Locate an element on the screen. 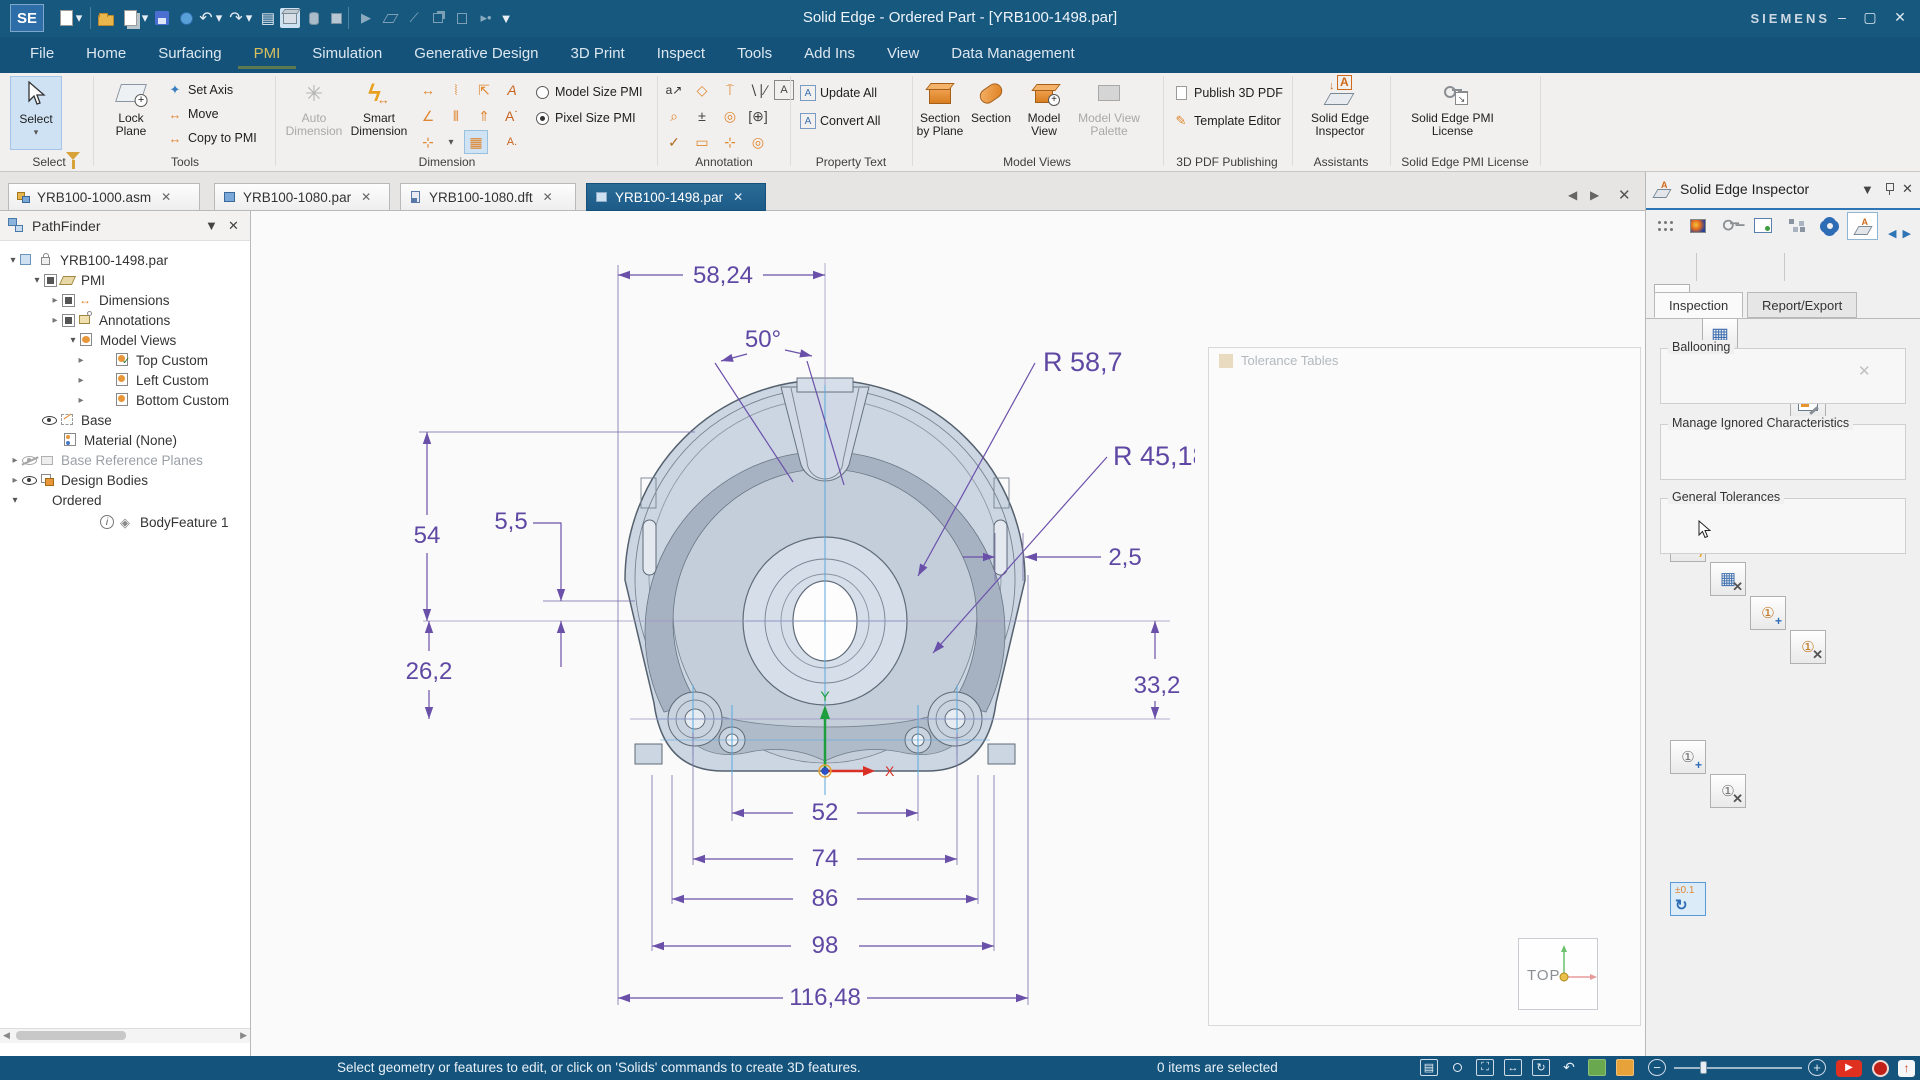  close-button: ✕ is located at coordinates (1900, 17).